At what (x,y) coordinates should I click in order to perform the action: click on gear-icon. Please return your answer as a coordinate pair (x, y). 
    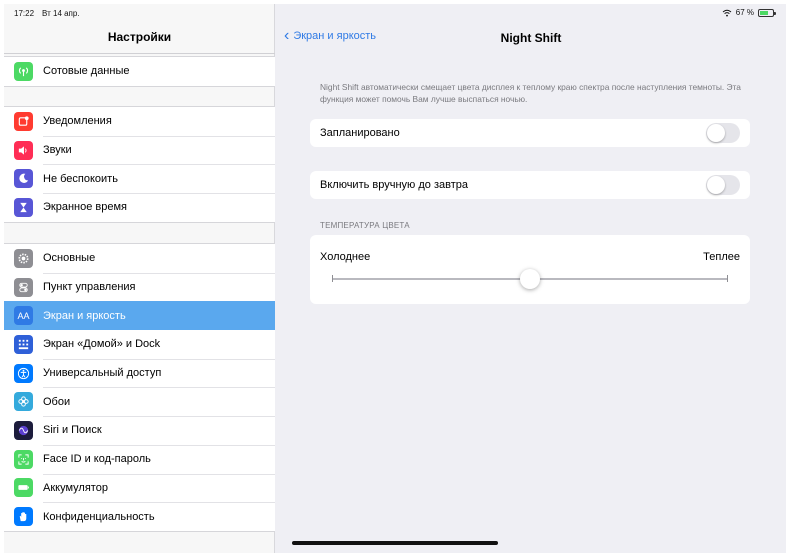
    Looking at the image, I should click on (23, 258).